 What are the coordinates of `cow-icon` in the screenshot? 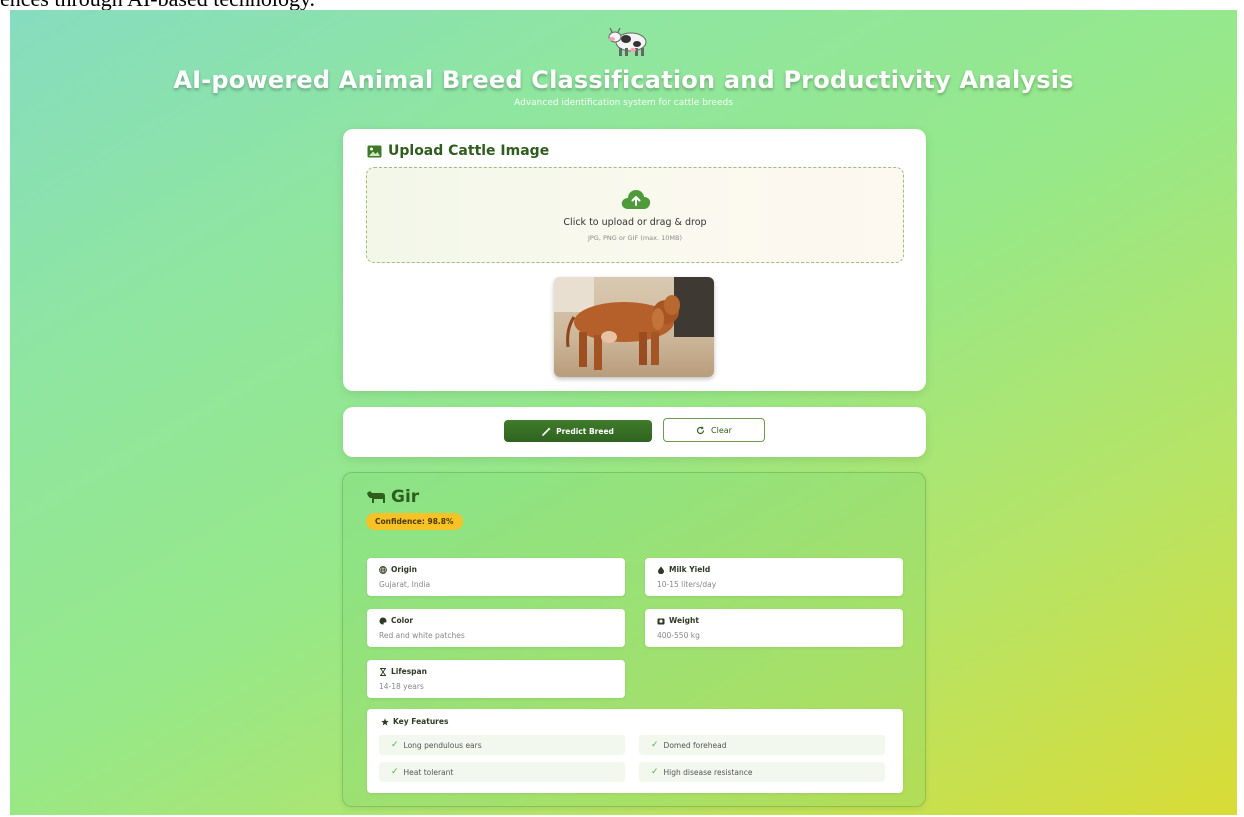 It's located at (627, 41).